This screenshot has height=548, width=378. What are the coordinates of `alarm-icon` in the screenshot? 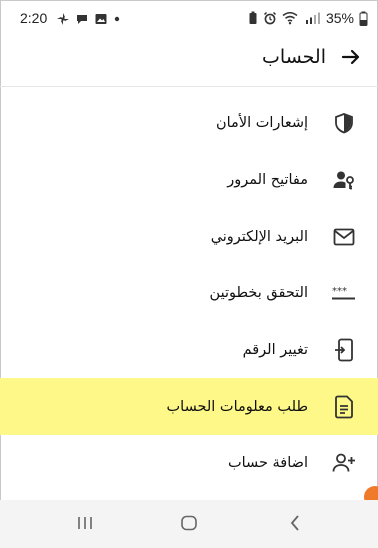 It's located at (270, 18).